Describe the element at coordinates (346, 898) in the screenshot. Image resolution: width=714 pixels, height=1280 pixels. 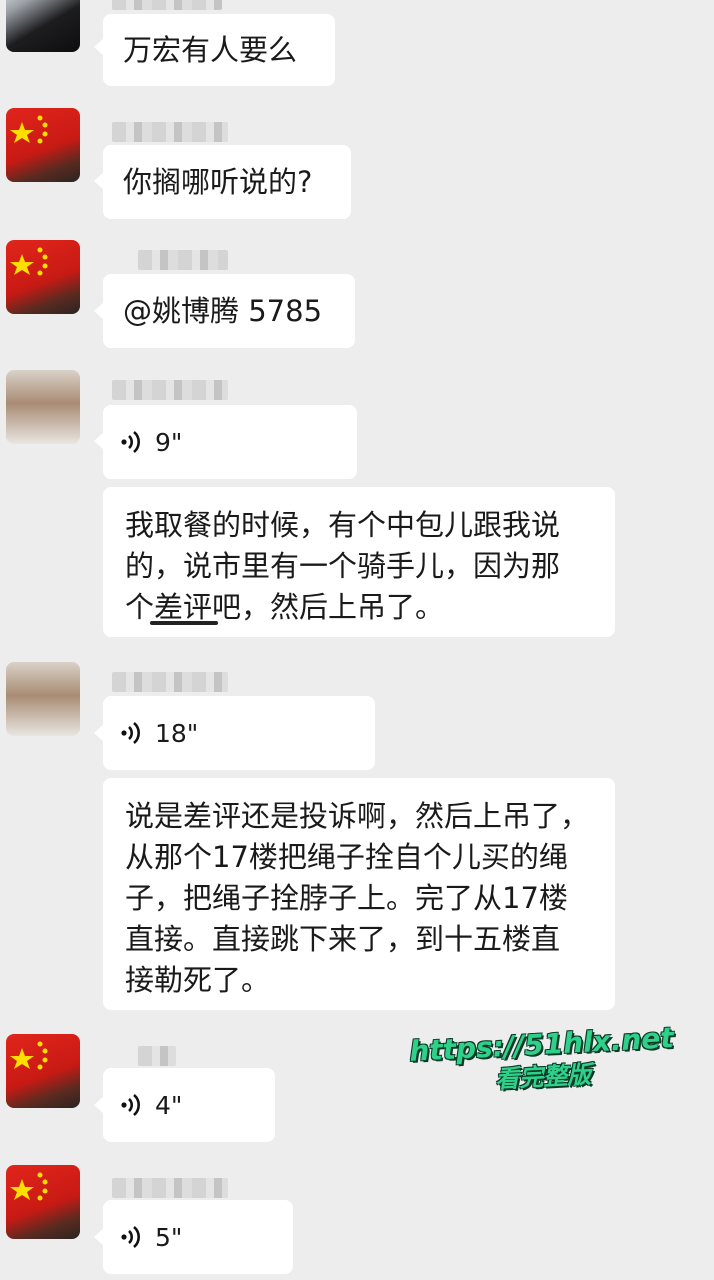
I see `message-line: 子，把绳子拴脖子上。完了从17楼` at that location.